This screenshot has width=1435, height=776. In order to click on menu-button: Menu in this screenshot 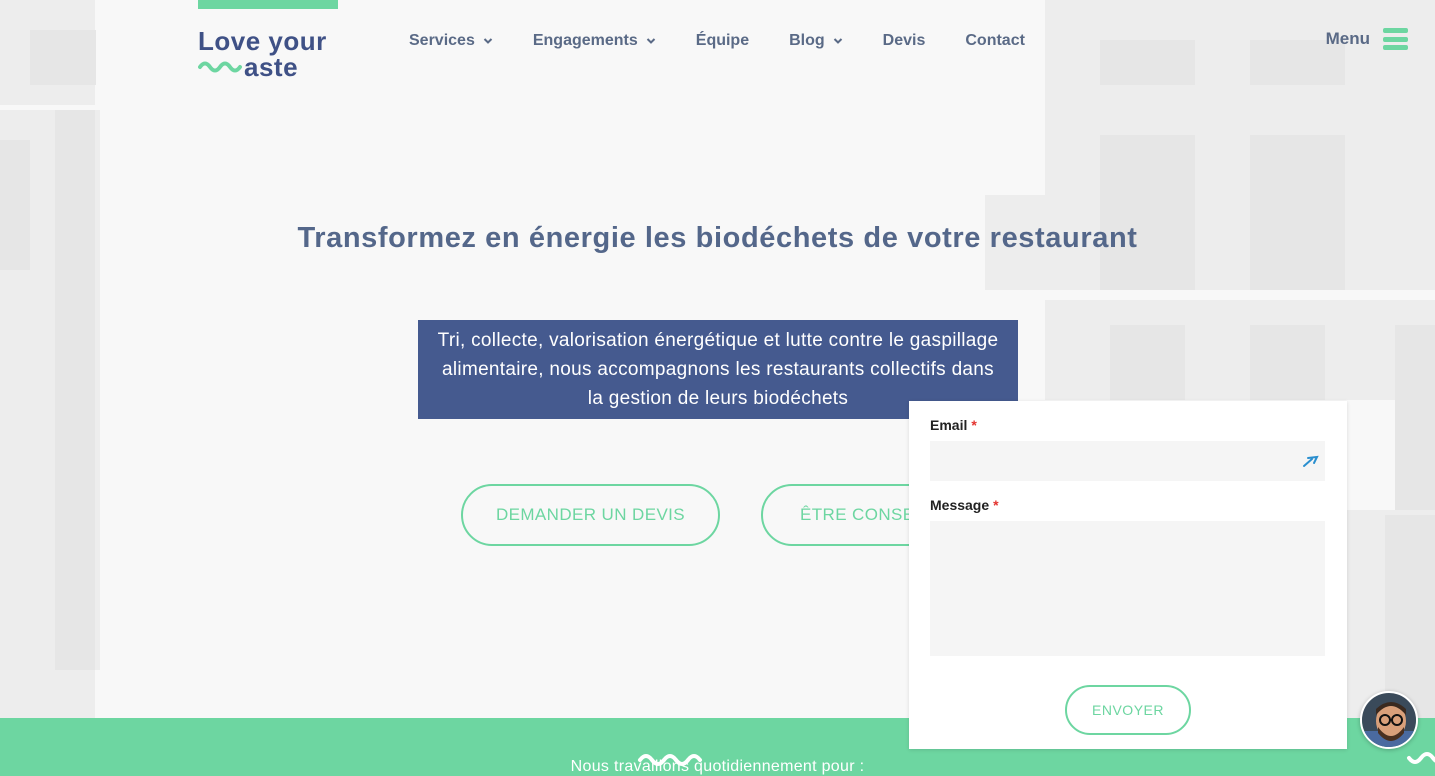, I will do `click(1367, 39)`.